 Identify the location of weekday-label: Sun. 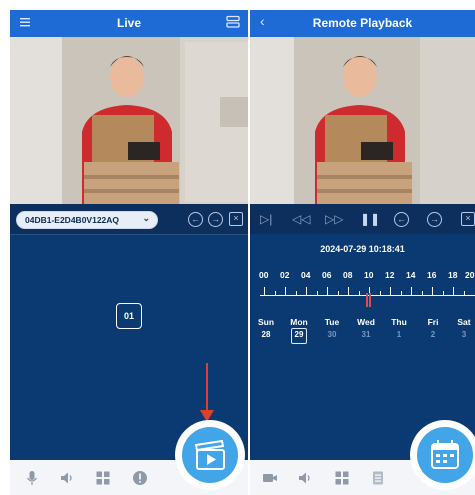
(266, 322).